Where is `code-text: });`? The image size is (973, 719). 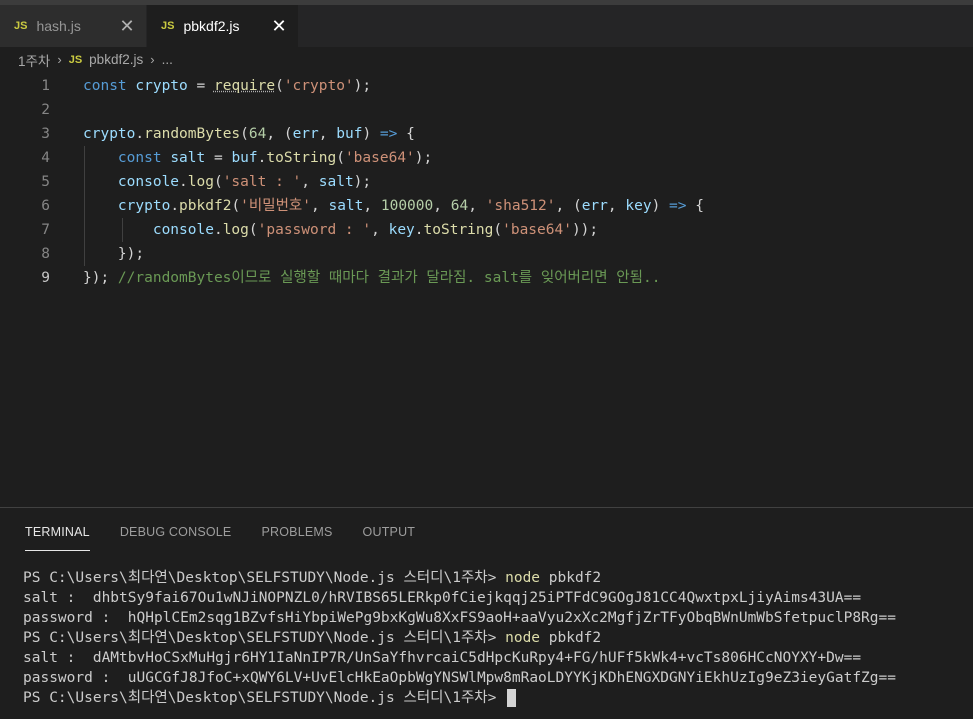
code-text: }); is located at coordinates (113, 254).